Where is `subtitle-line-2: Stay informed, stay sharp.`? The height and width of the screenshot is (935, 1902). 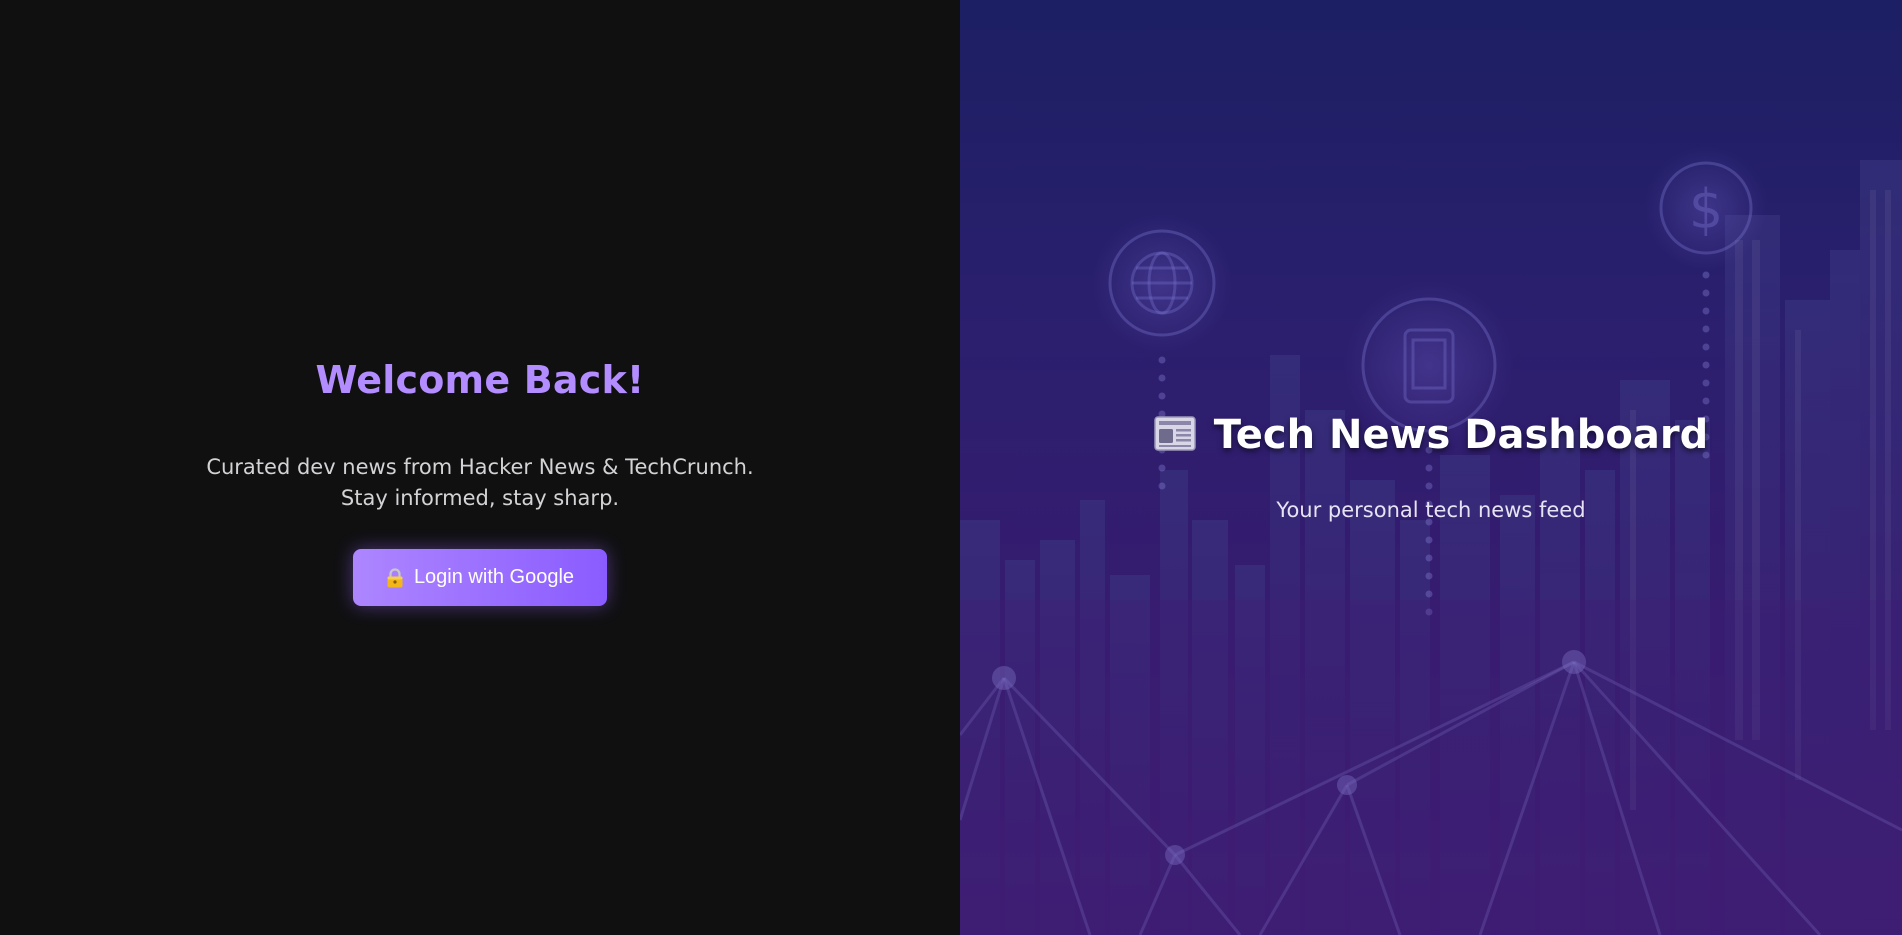 subtitle-line-2: Stay informed, stay sharp. is located at coordinates (480, 498).